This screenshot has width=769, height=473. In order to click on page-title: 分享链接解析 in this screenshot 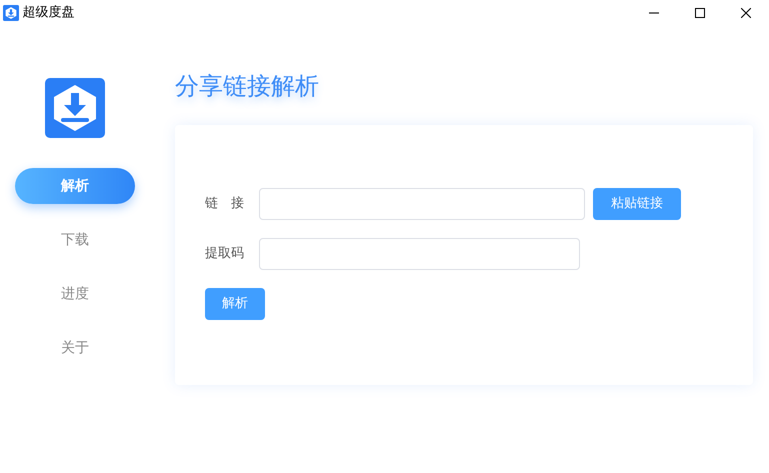, I will do `click(247, 86)`.